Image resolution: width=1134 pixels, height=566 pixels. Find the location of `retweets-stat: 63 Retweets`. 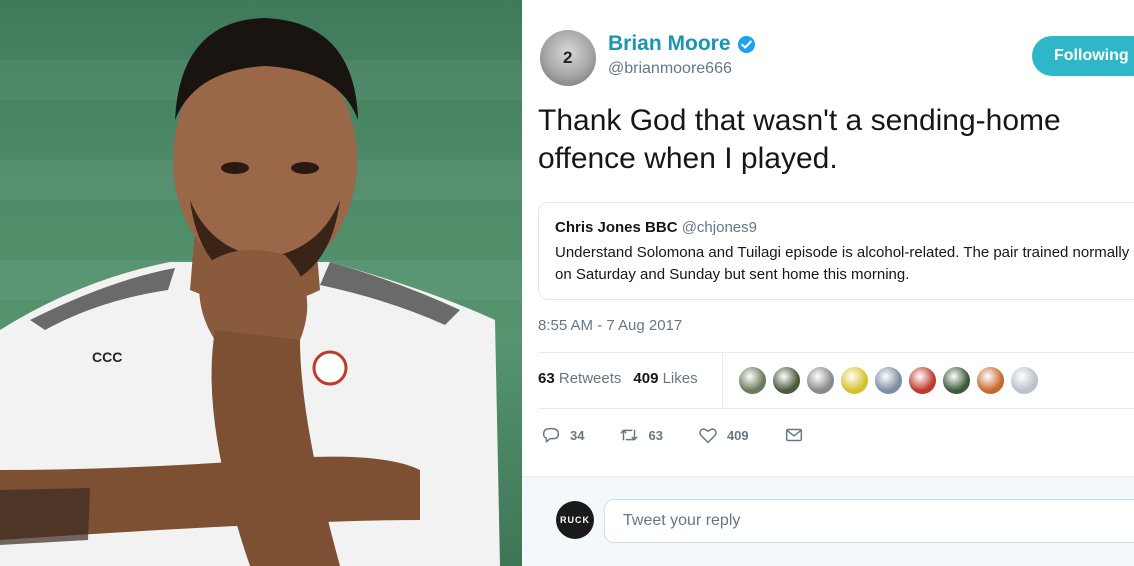

retweets-stat: 63 Retweets is located at coordinates (579, 378).